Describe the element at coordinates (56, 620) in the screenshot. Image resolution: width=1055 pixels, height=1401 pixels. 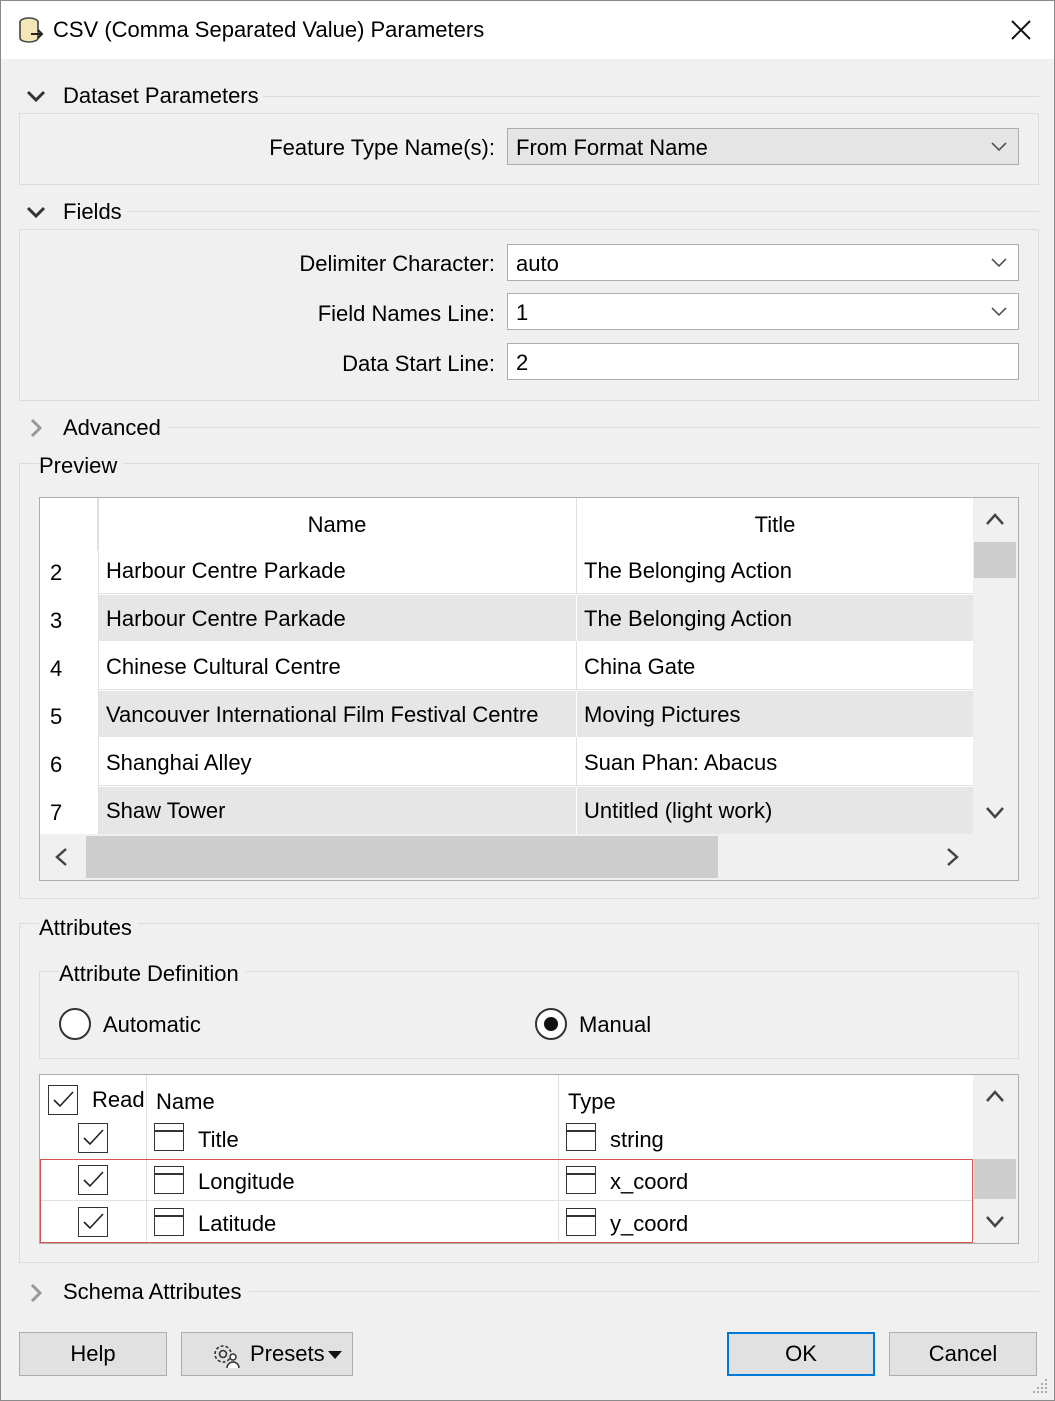
I see `row-number: 3` at that location.